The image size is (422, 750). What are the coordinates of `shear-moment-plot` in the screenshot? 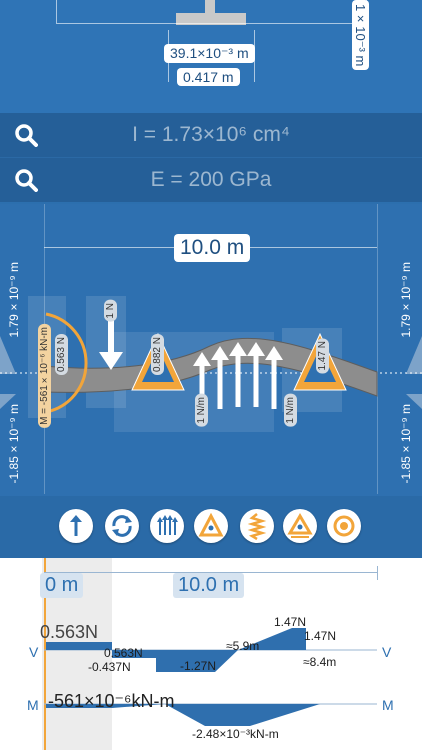 It's located at (210, 677).